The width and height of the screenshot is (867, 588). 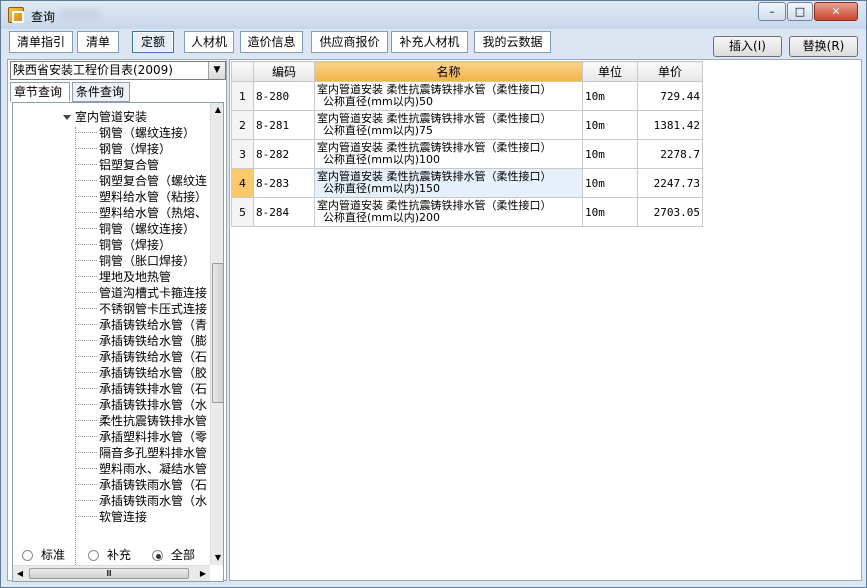 What do you see at coordinates (153, 212) in the screenshot?
I see `tree-item-label: 塑料给水管（热熔、` at bounding box center [153, 212].